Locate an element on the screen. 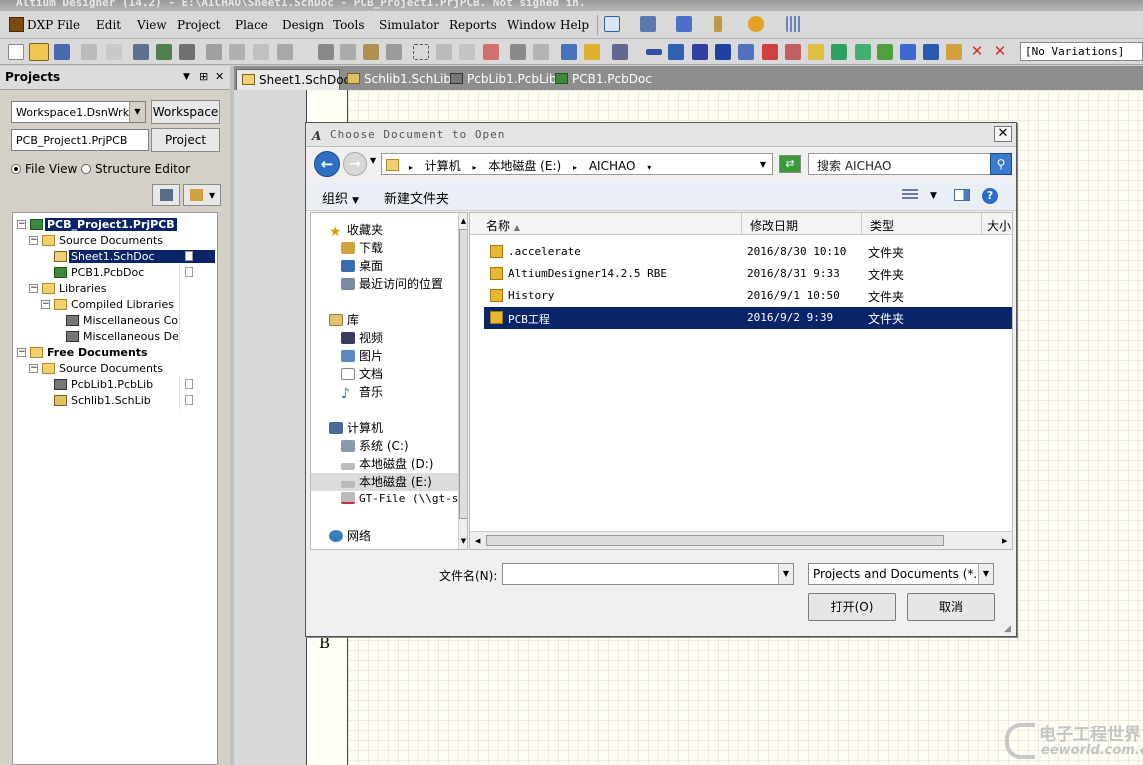 The width and height of the screenshot is (1143, 765). recent-locations-dropdown: ▼ is located at coordinates (373, 160).